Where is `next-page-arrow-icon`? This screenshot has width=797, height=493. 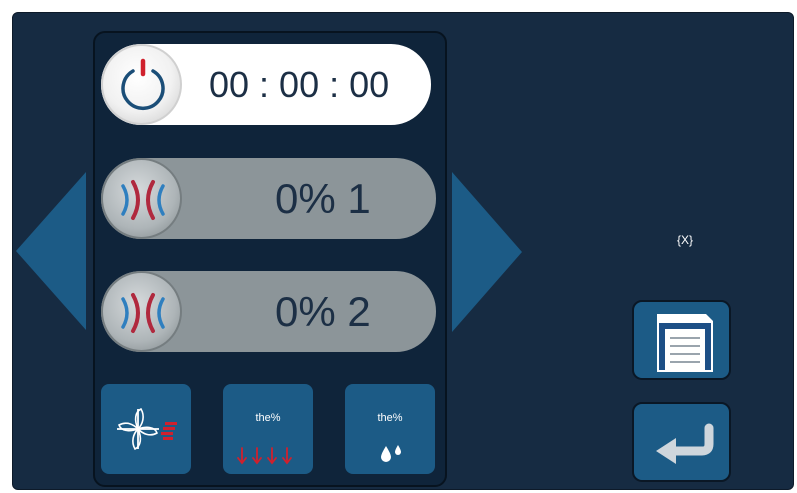 next-page-arrow-icon is located at coordinates (487, 252).